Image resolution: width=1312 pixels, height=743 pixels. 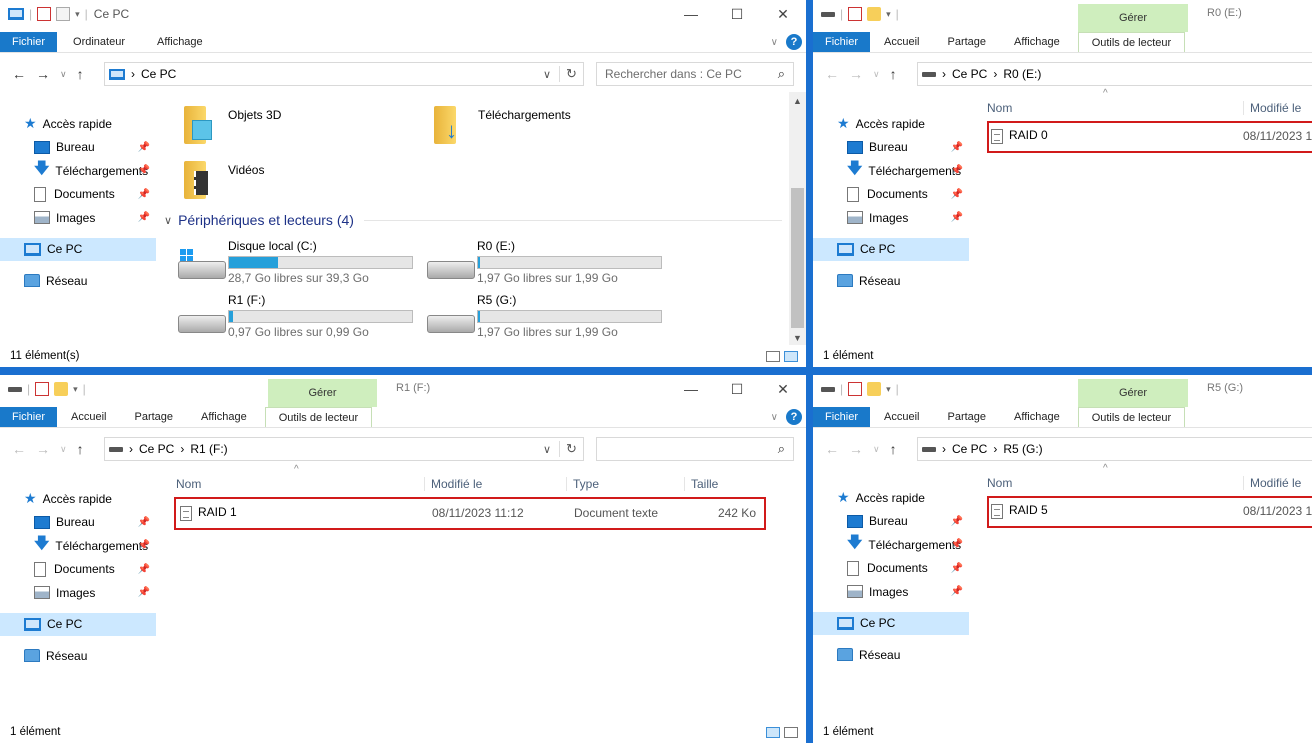 I want to click on tab-partage: Partage, so click(x=966, y=42).